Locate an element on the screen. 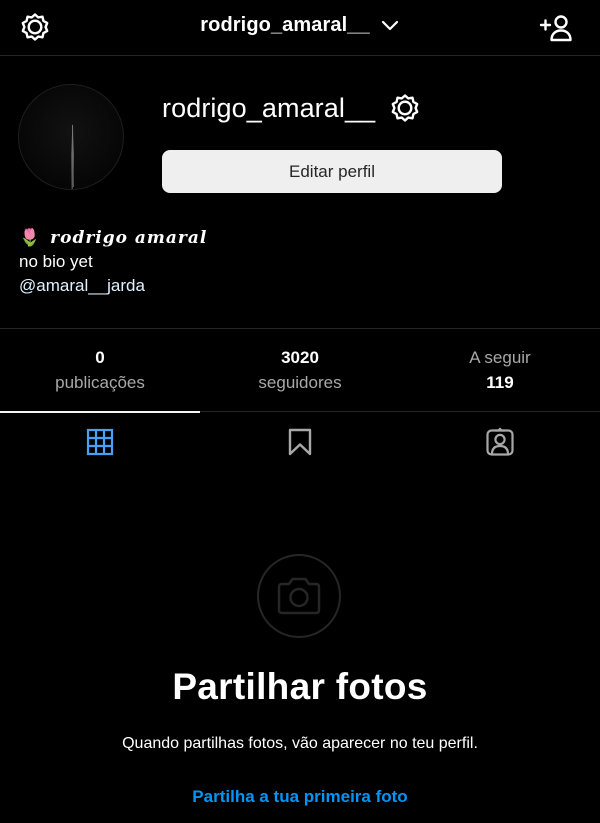 Image resolution: width=600 pixels, height=823 pixels. tab-saved is located at coordinates (300, 442).